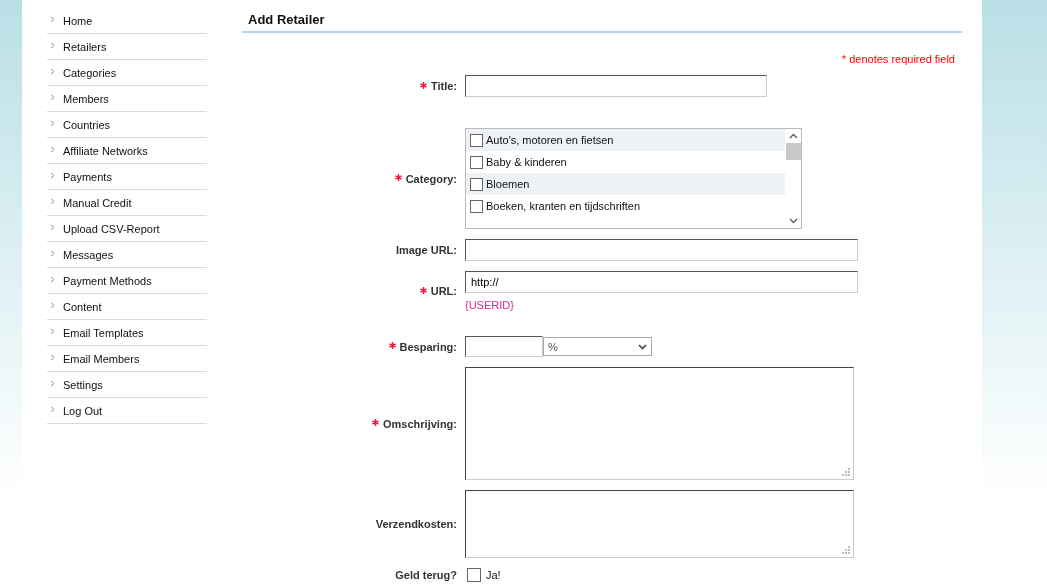 The image size is (1047, 584). Describe the element at coordinates (127, 385) in the screenshot. I see `nav-link: Settings` at that location.